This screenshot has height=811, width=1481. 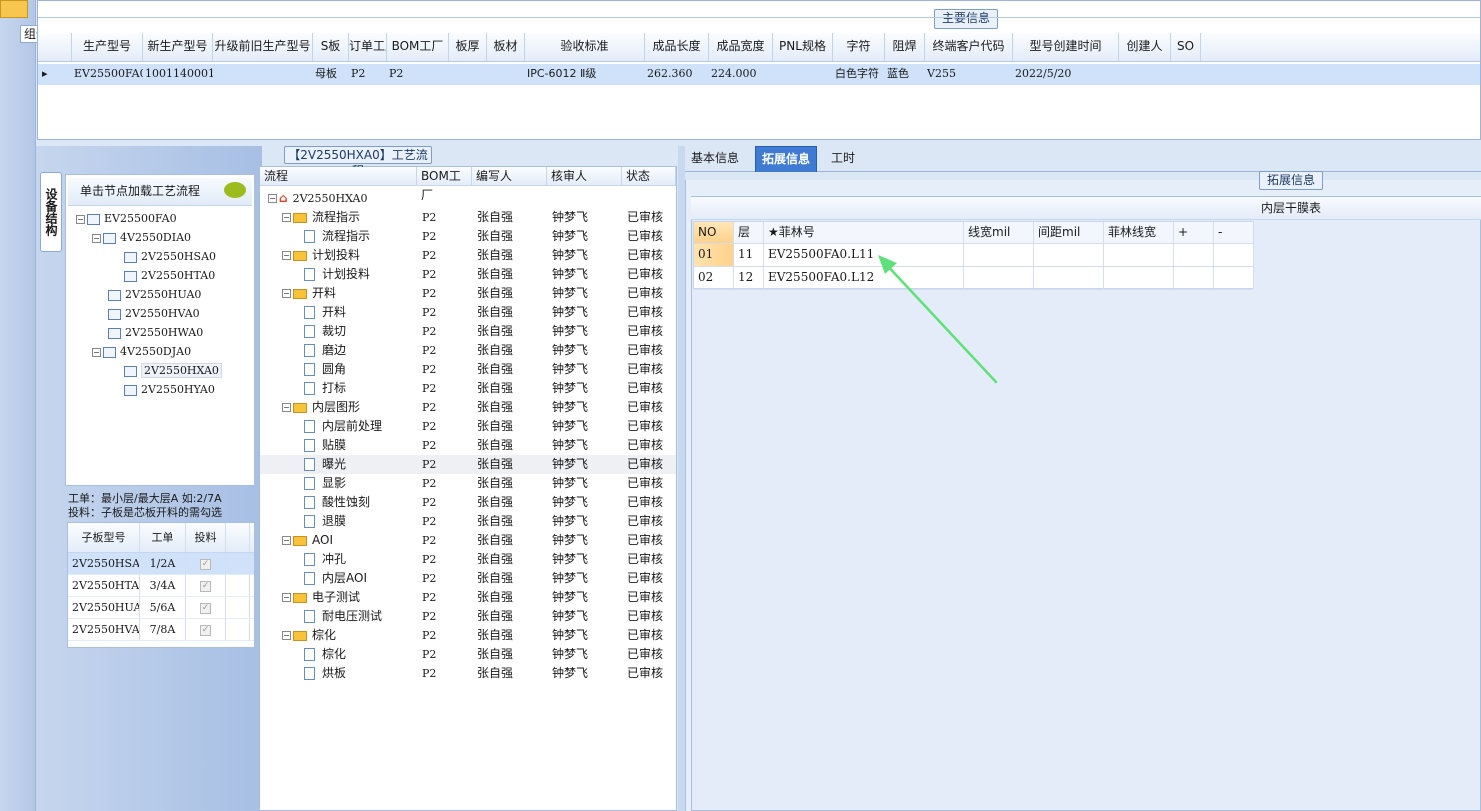 What do you see at coordinates (161, 608) in the screenshot?
I see `table-row: 2V2550HUA05/6A ✓` at bounding box center [161, 608].